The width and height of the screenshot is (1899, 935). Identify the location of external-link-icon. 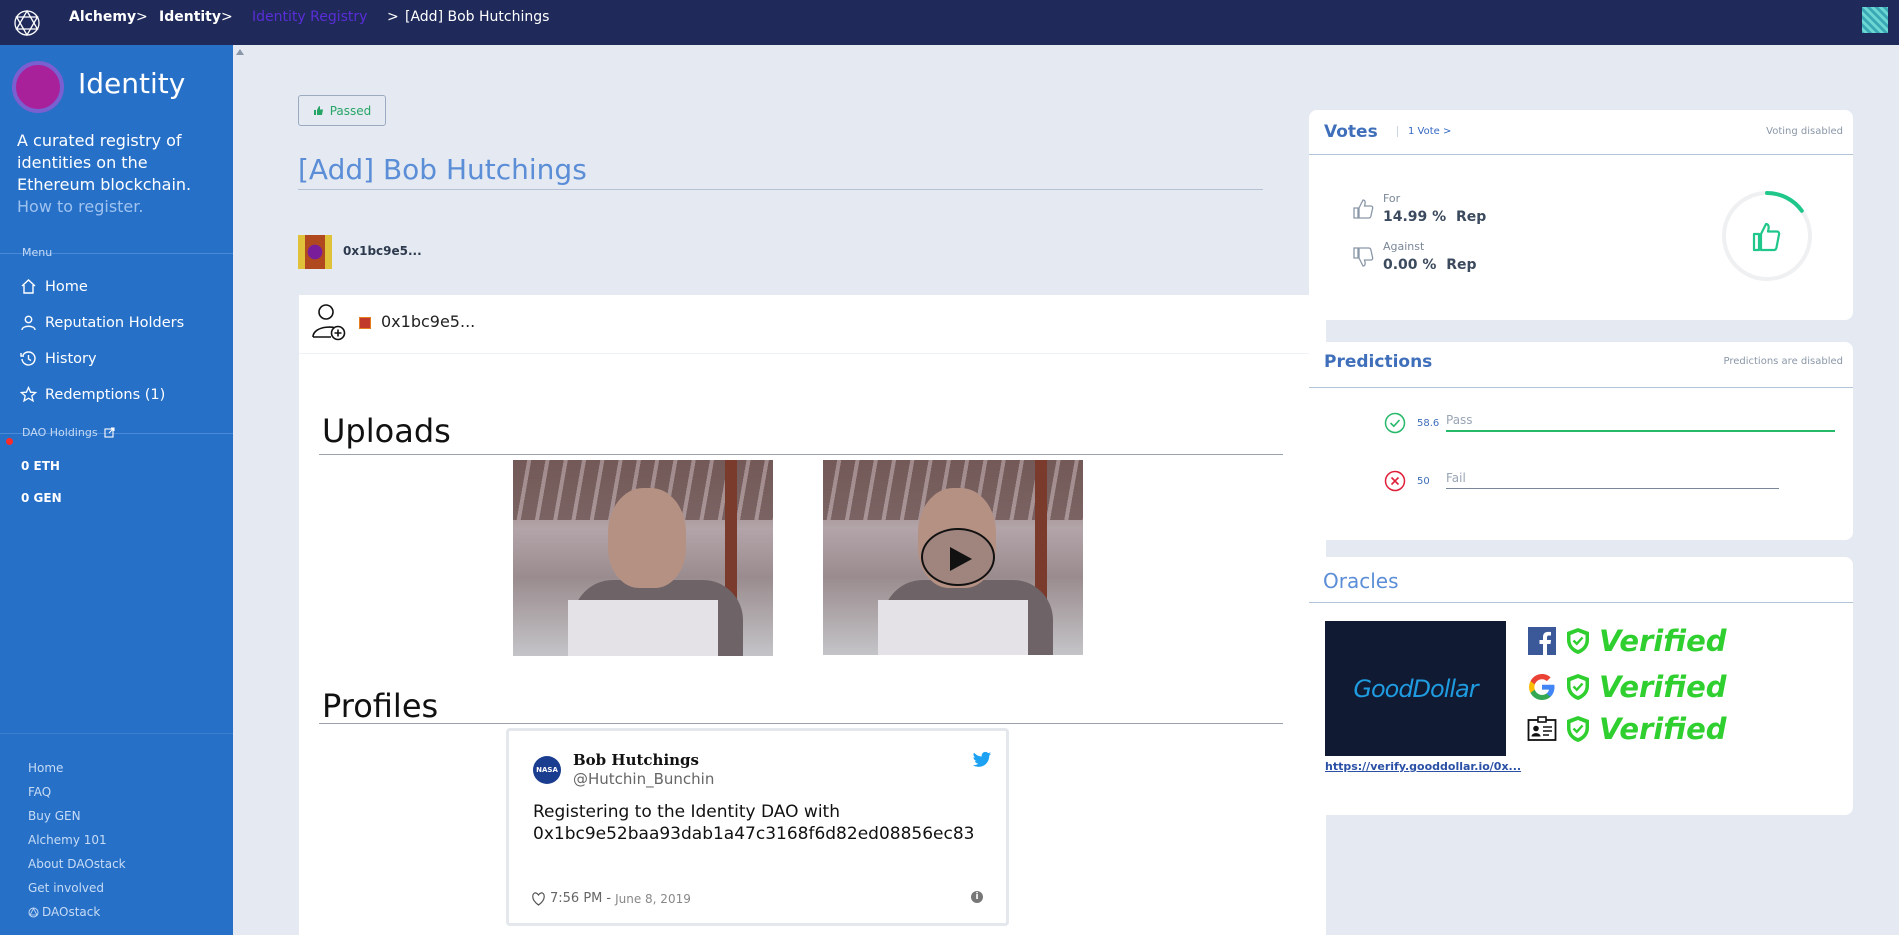
(109, 432).